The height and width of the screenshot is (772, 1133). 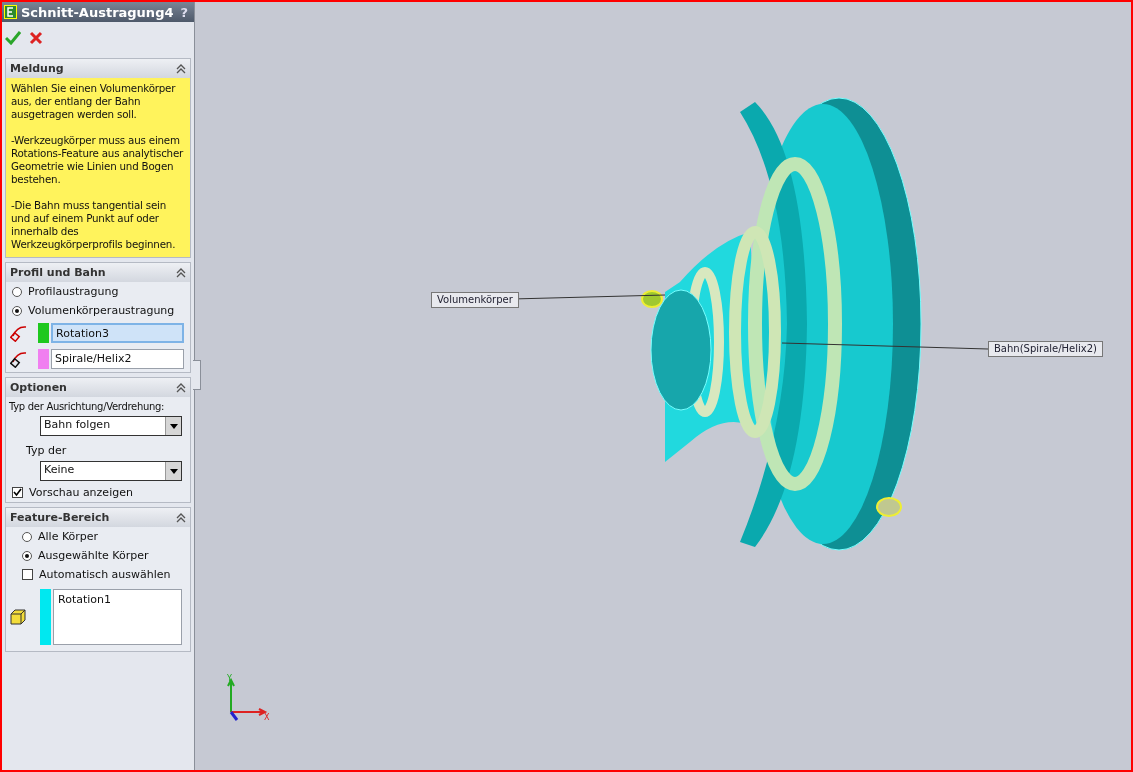 I want to click on help-button: ?, so click(x=184, y=12).